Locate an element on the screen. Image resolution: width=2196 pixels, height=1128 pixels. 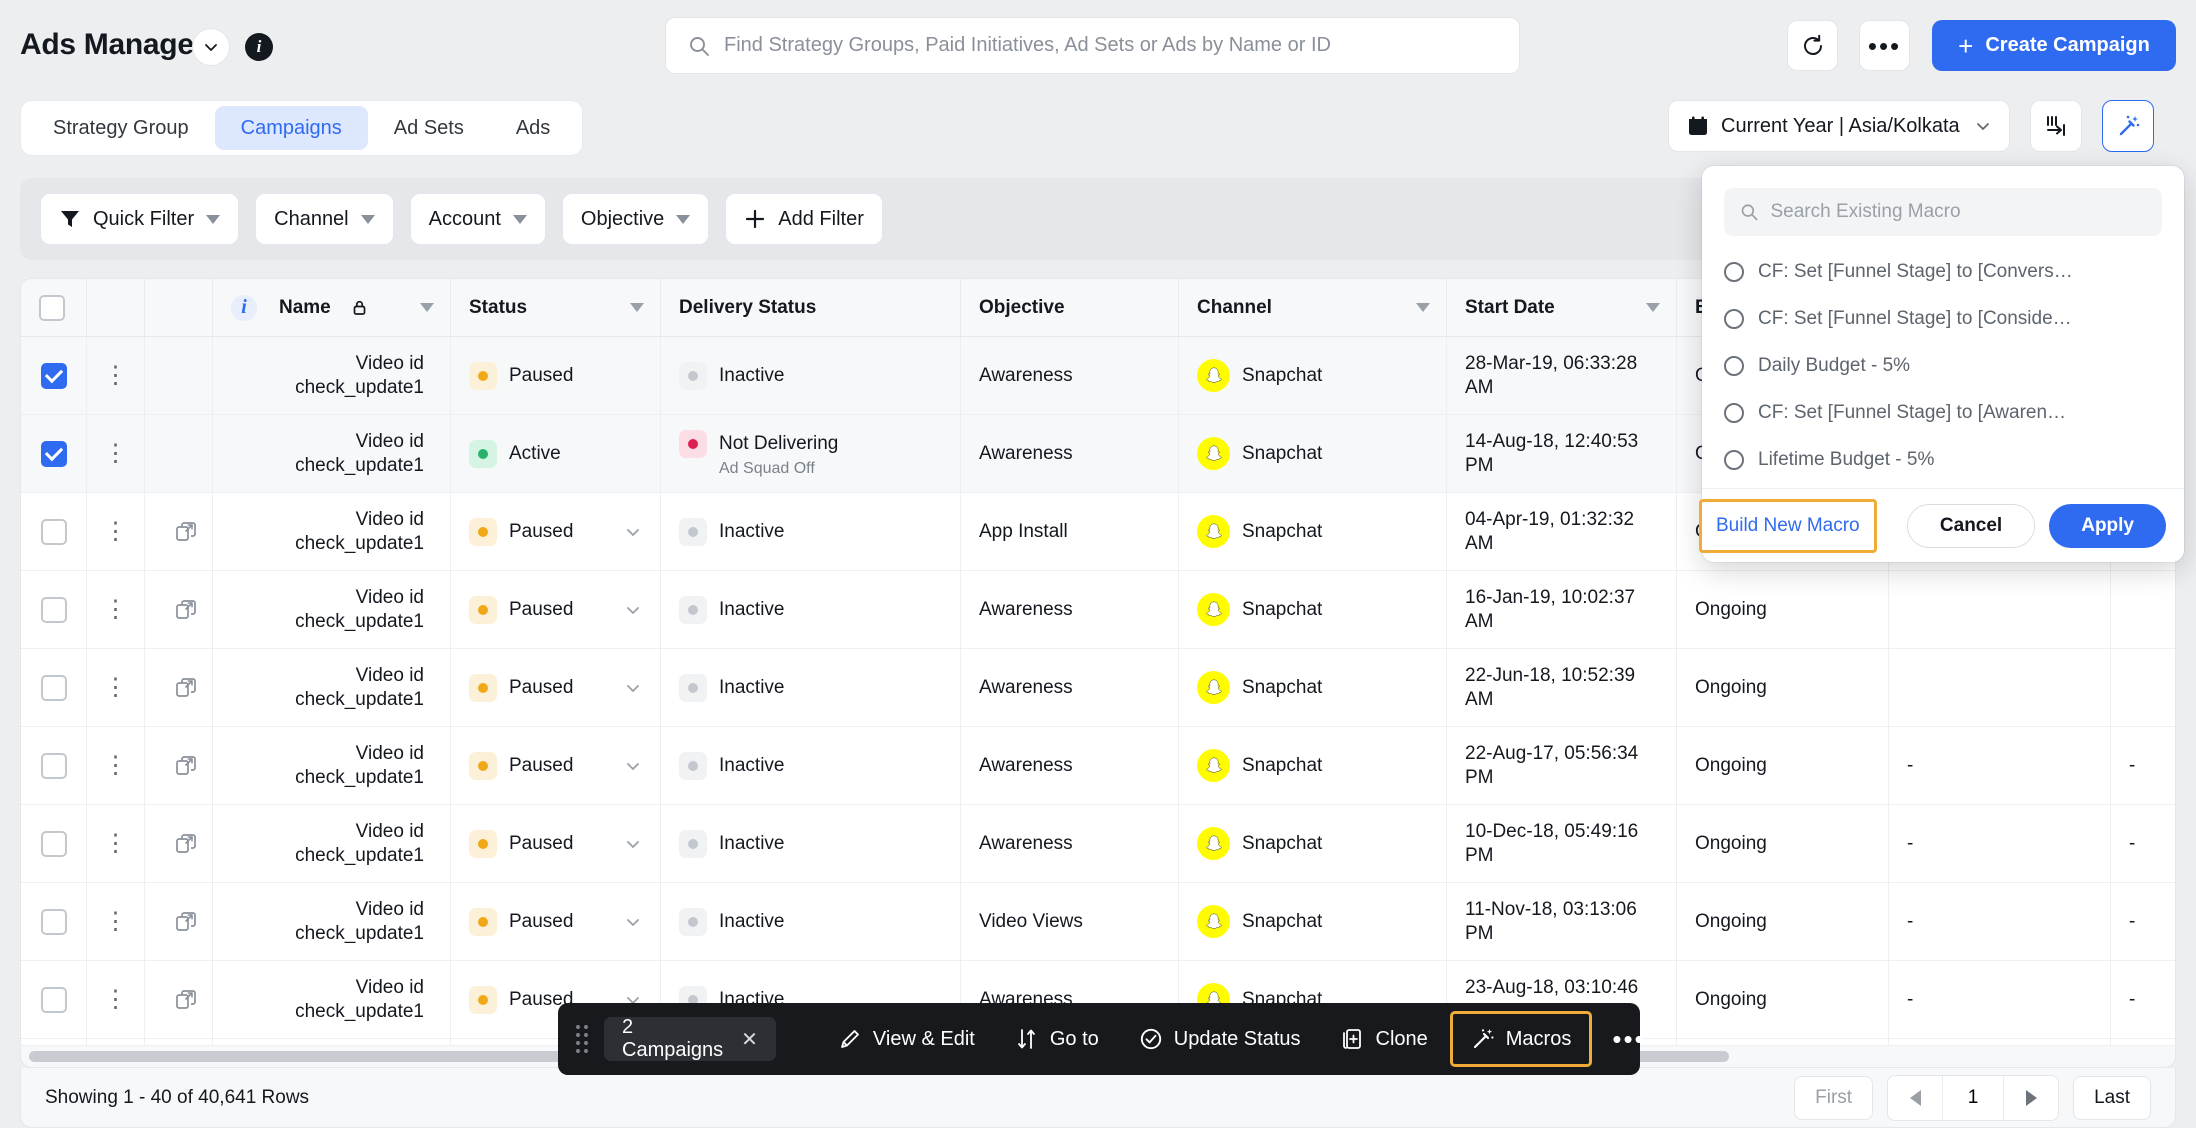
bulk-more-icon: ••• is located at coordinates (1628, 1039).